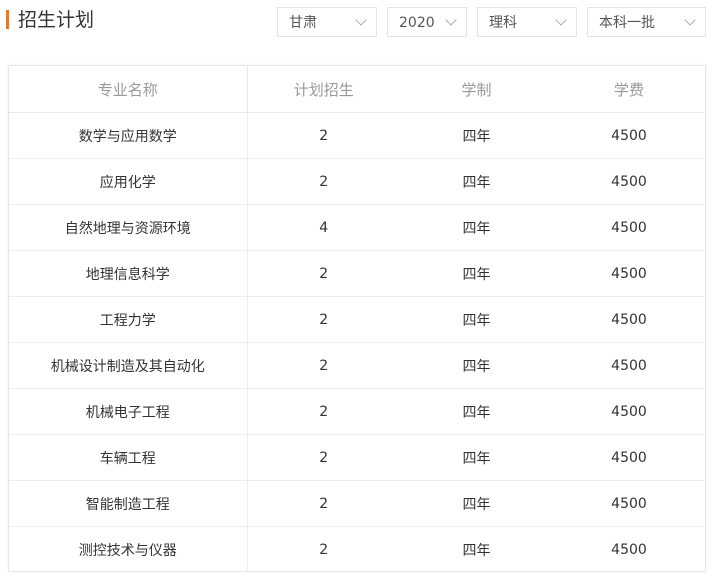 This screenshot has width=714, height=578. Describe the element at coordinates (503, 23) in the screenshot. I see `subject-select-value: 理科` at that location.